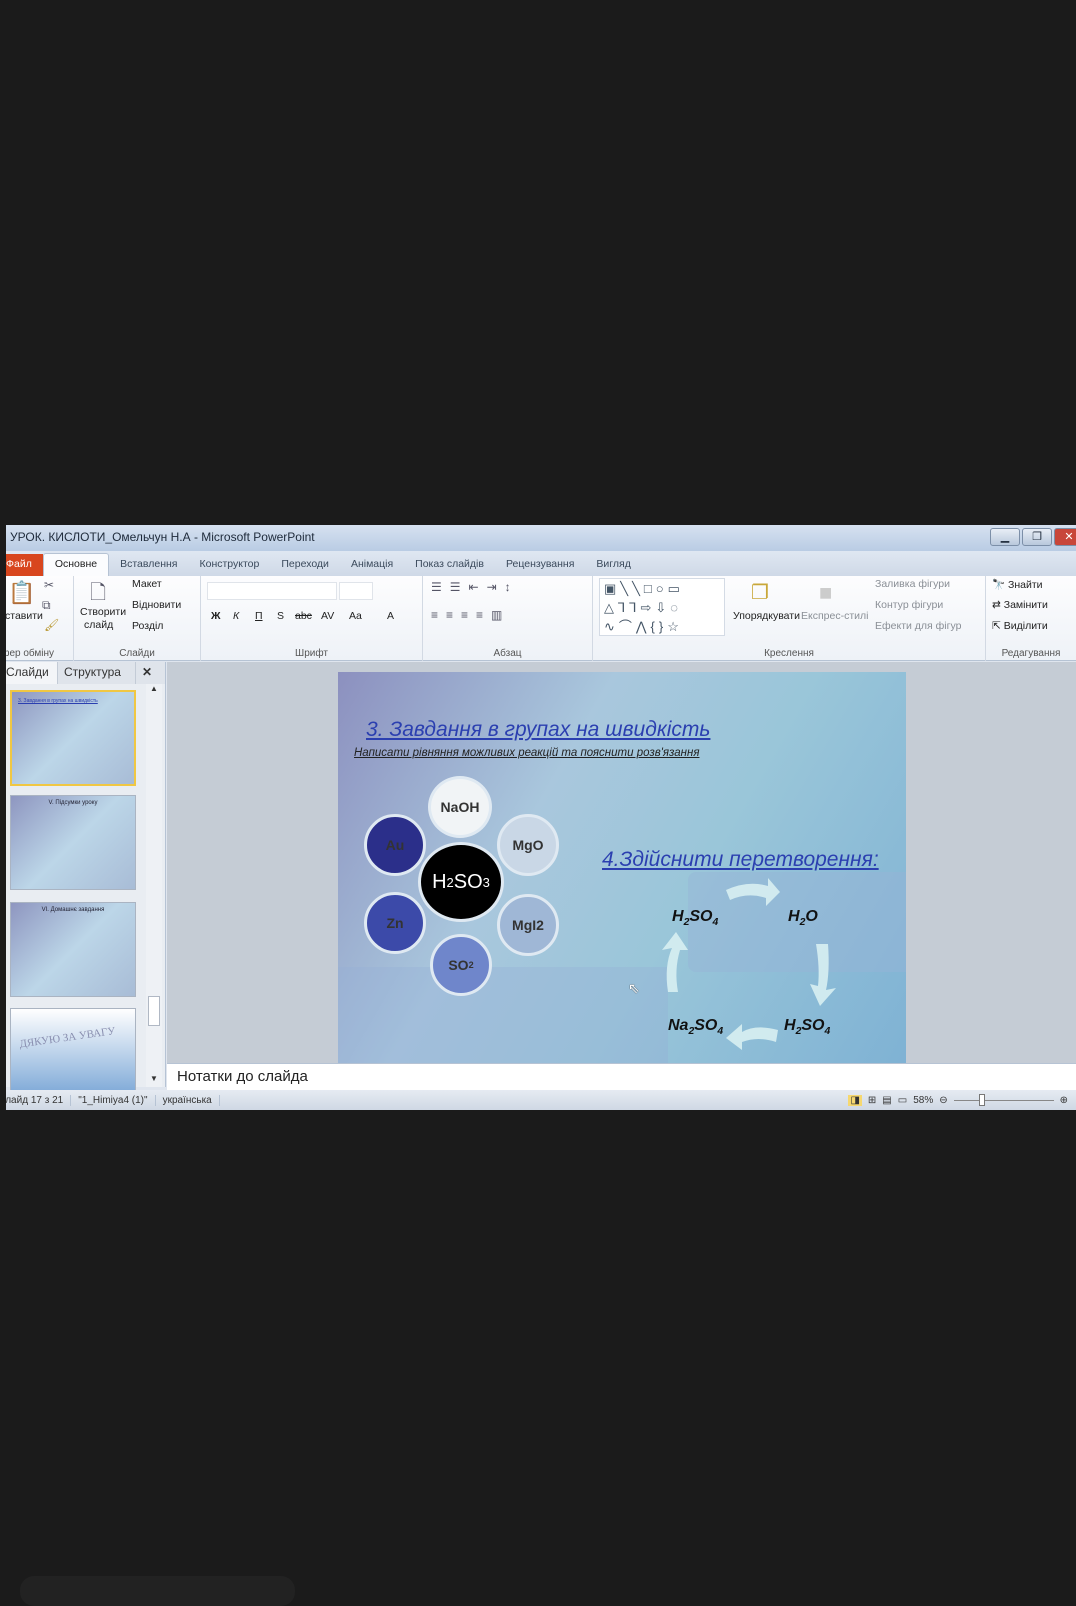 The height and width of the screenshot is (1606, 1076). Describe the element at coordinates (259, 616) in the screenshot. I see `underline-button: П` at that location.